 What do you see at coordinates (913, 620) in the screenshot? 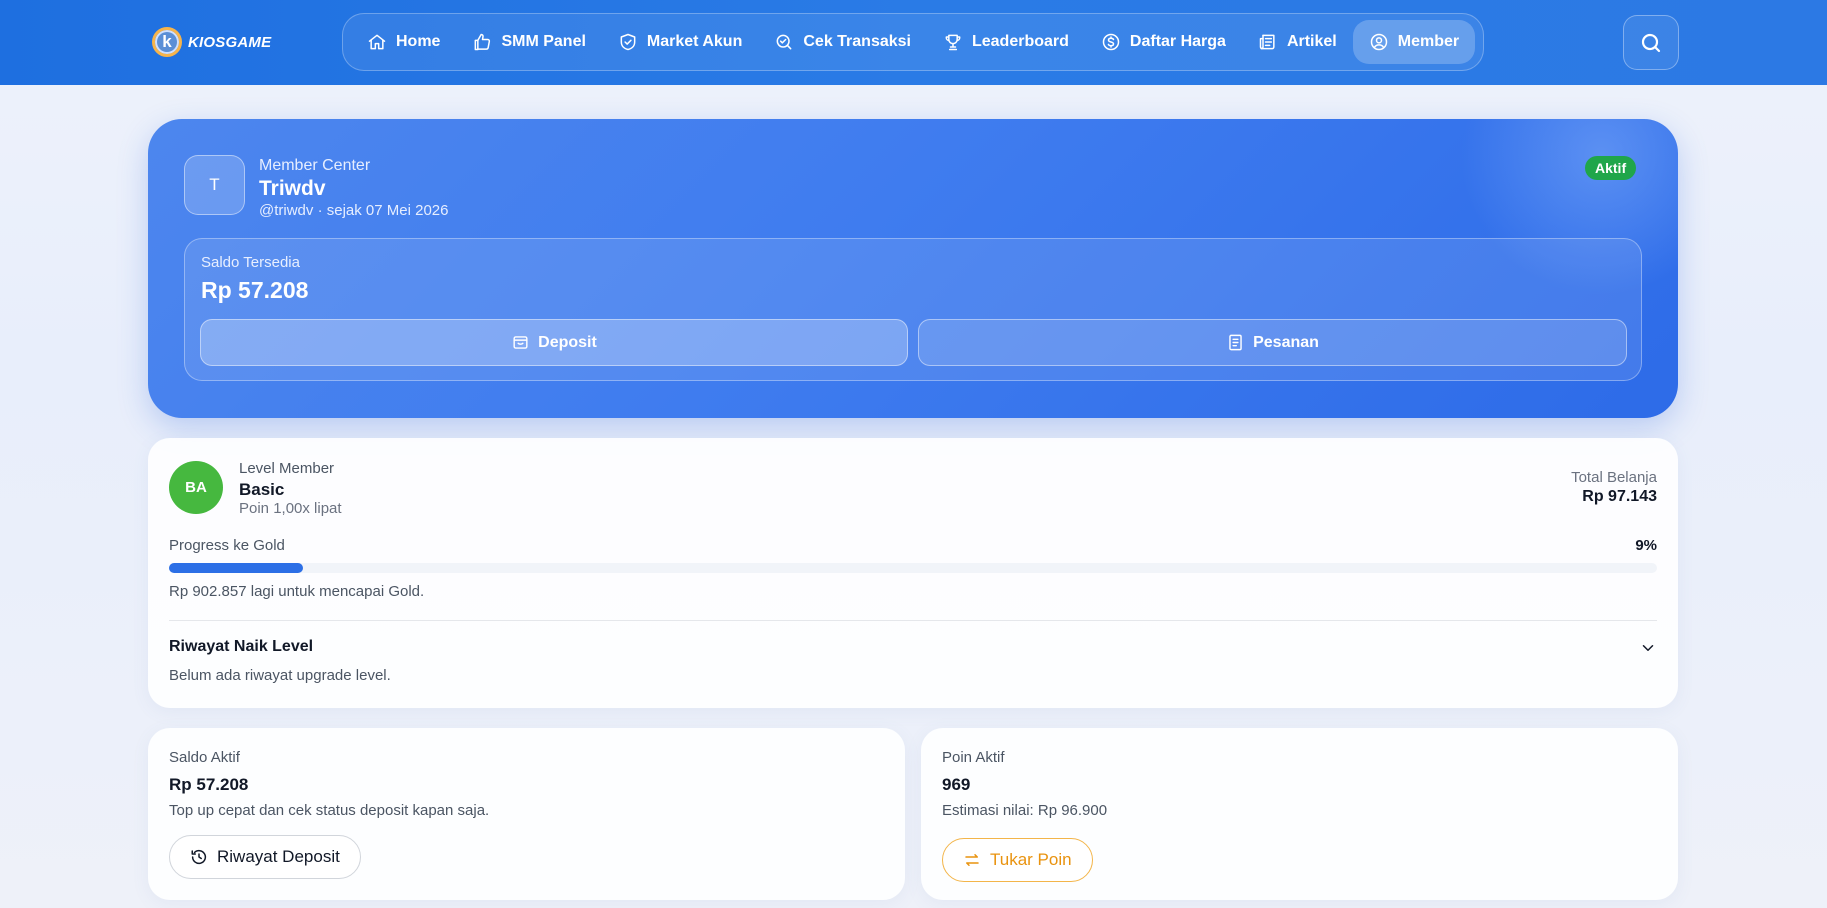
I see `divider` at bounding box center [913, 620].